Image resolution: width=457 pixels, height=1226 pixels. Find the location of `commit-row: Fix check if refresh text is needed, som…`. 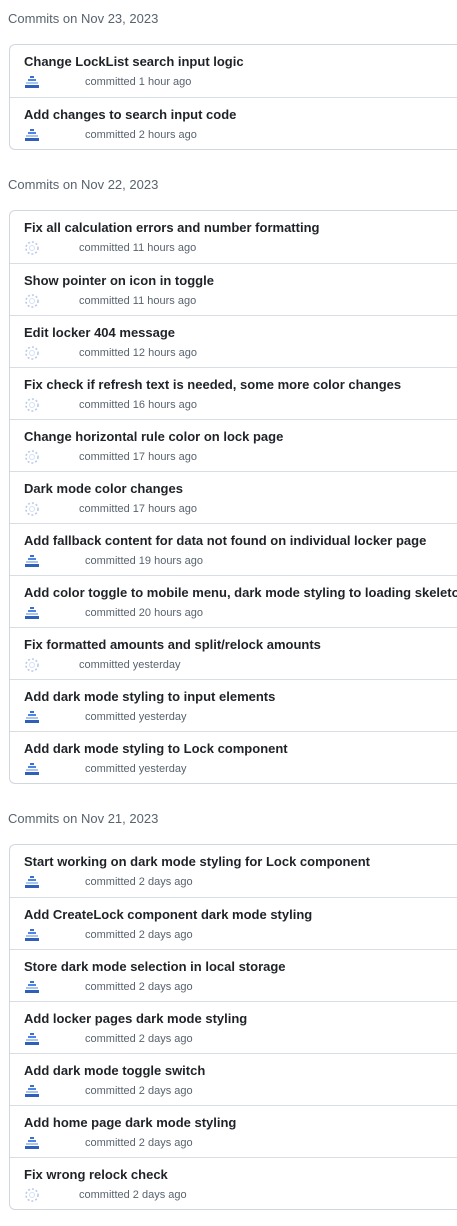

commit-row: Fix check if refresh text is needed, som… is located at coordinates (233, 393).